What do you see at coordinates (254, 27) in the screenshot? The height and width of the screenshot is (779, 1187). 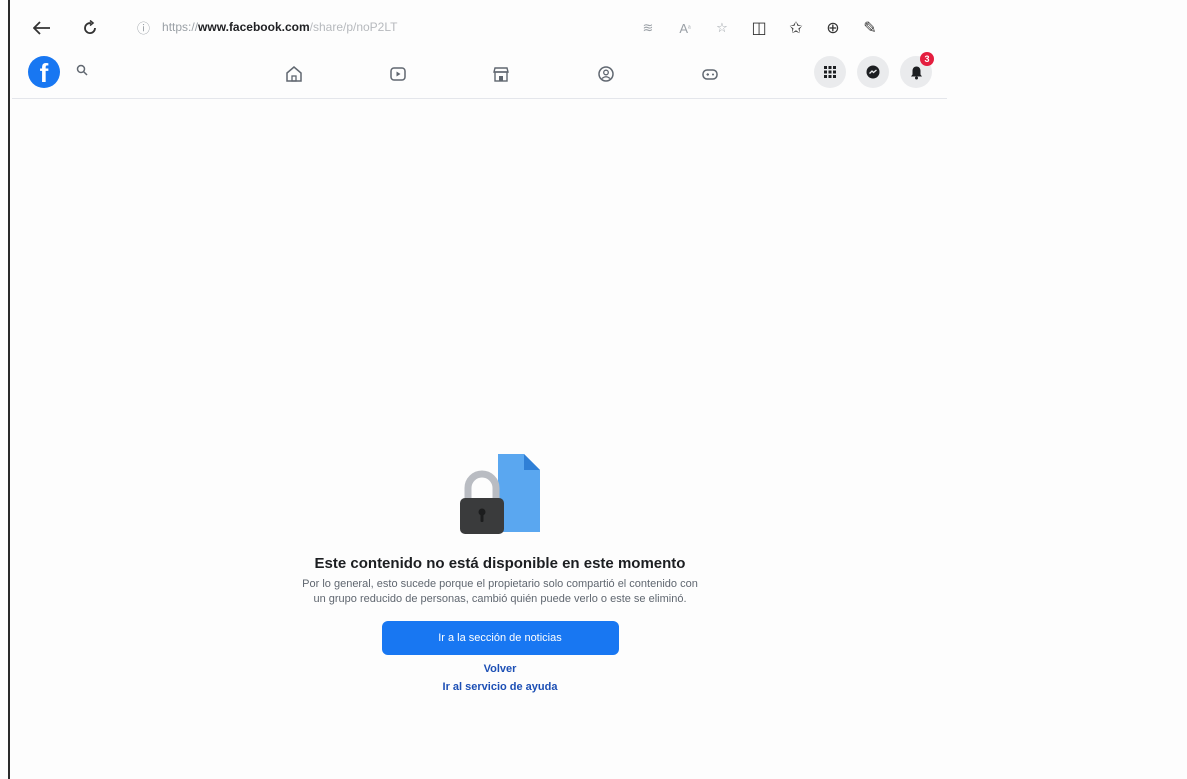 I see `url-domain: www.facebook.com` at bounding box center [254, 27].